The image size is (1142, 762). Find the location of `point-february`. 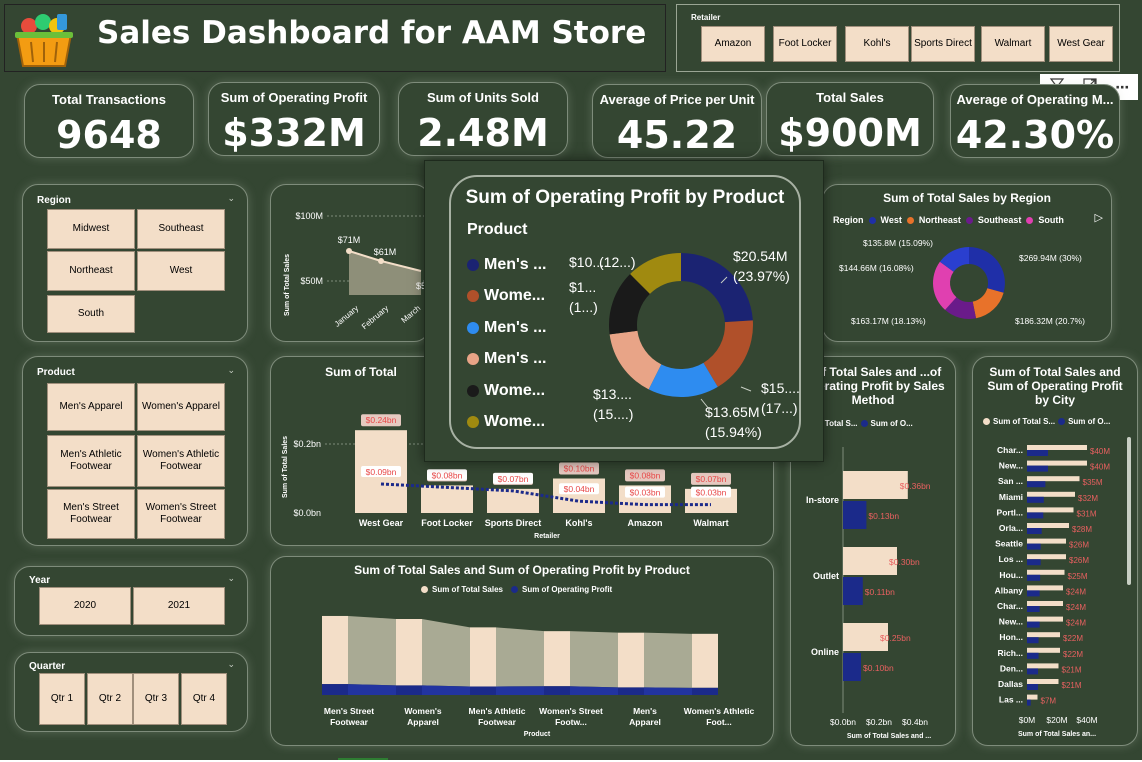

point-february is located at coordinates (381, 261).